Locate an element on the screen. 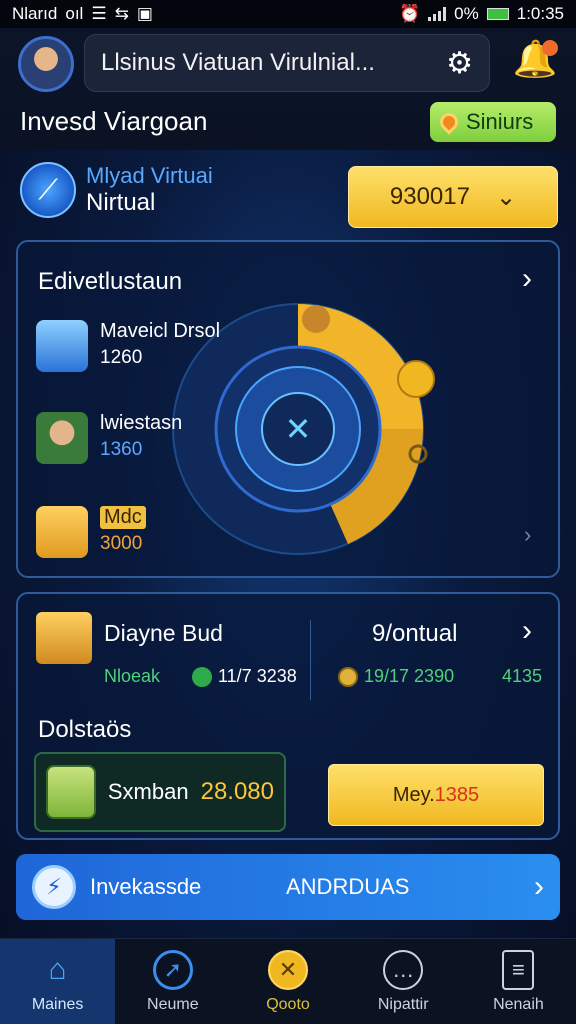  promo-banner: ⚡ Invekassde ANDRDUAS › is located at coordinates (288, 887).